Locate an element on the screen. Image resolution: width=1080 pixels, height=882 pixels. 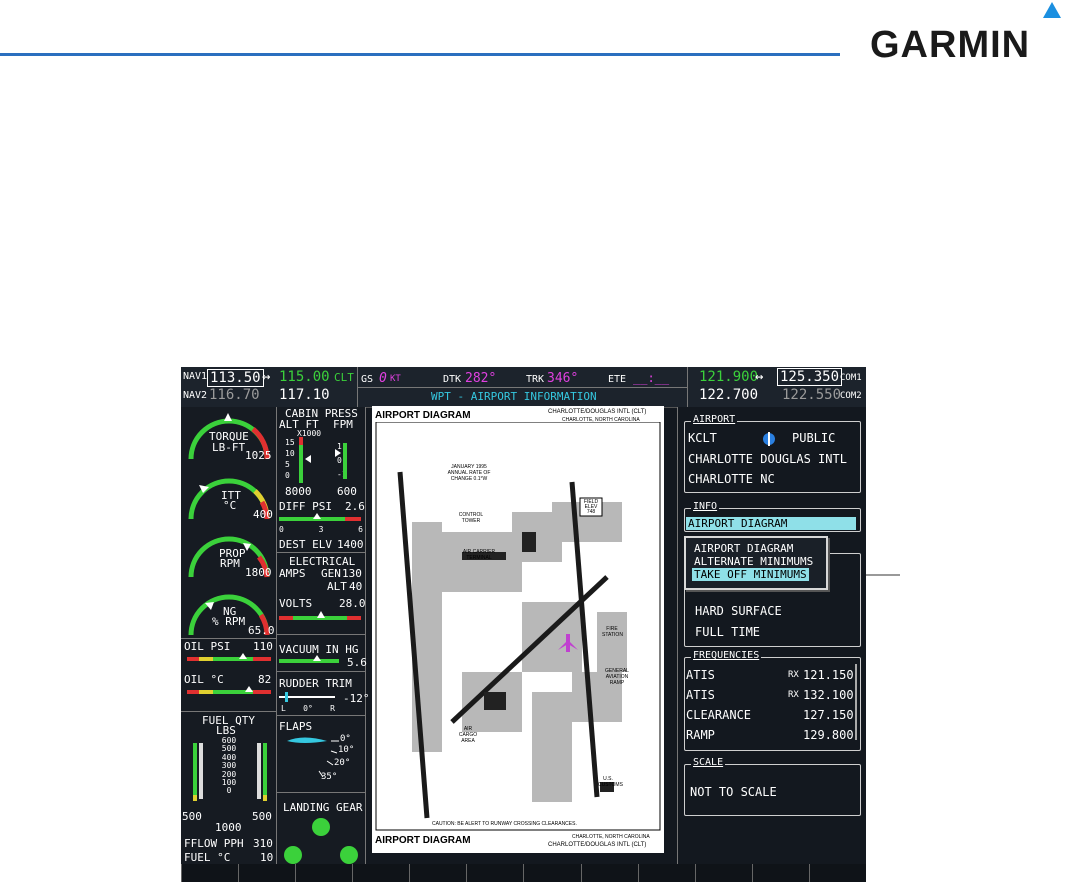
fuel-temp-value: 10 is located at coordinates (267, 857).